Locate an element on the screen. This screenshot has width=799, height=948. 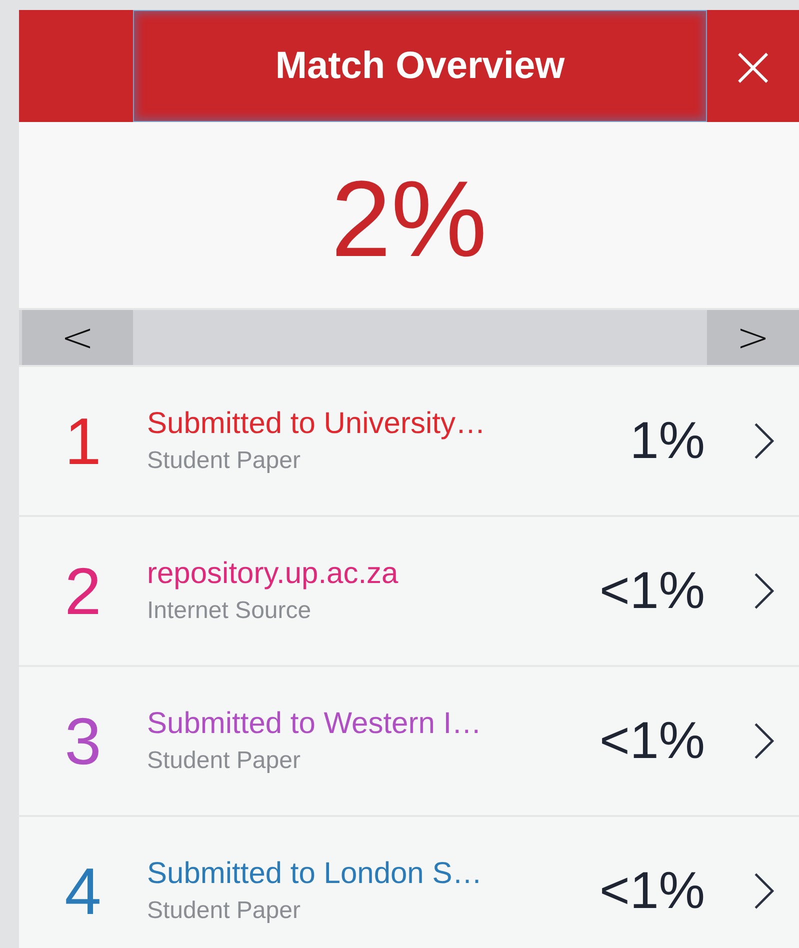
next-button: > is located at coordinates (753, 337).